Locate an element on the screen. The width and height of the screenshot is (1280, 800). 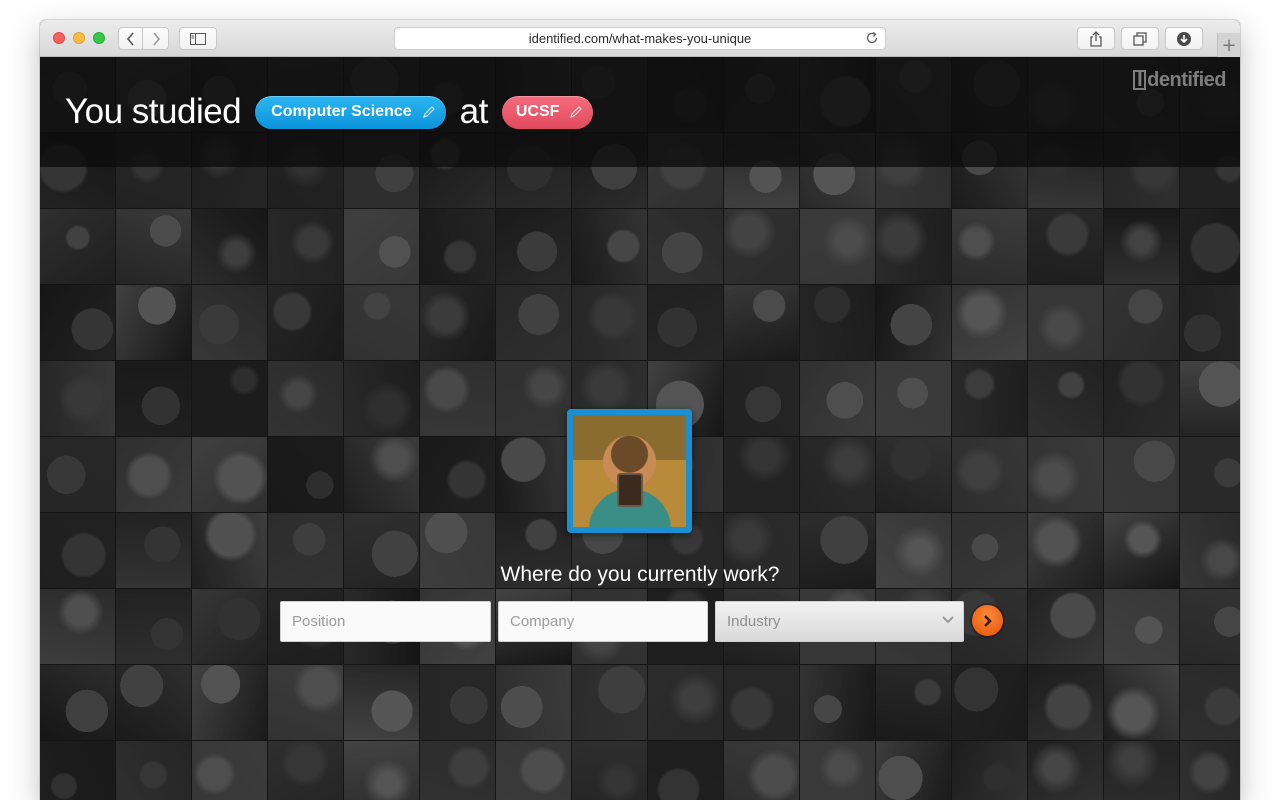
show-tabs-button is located at coordinates (1140, 38).